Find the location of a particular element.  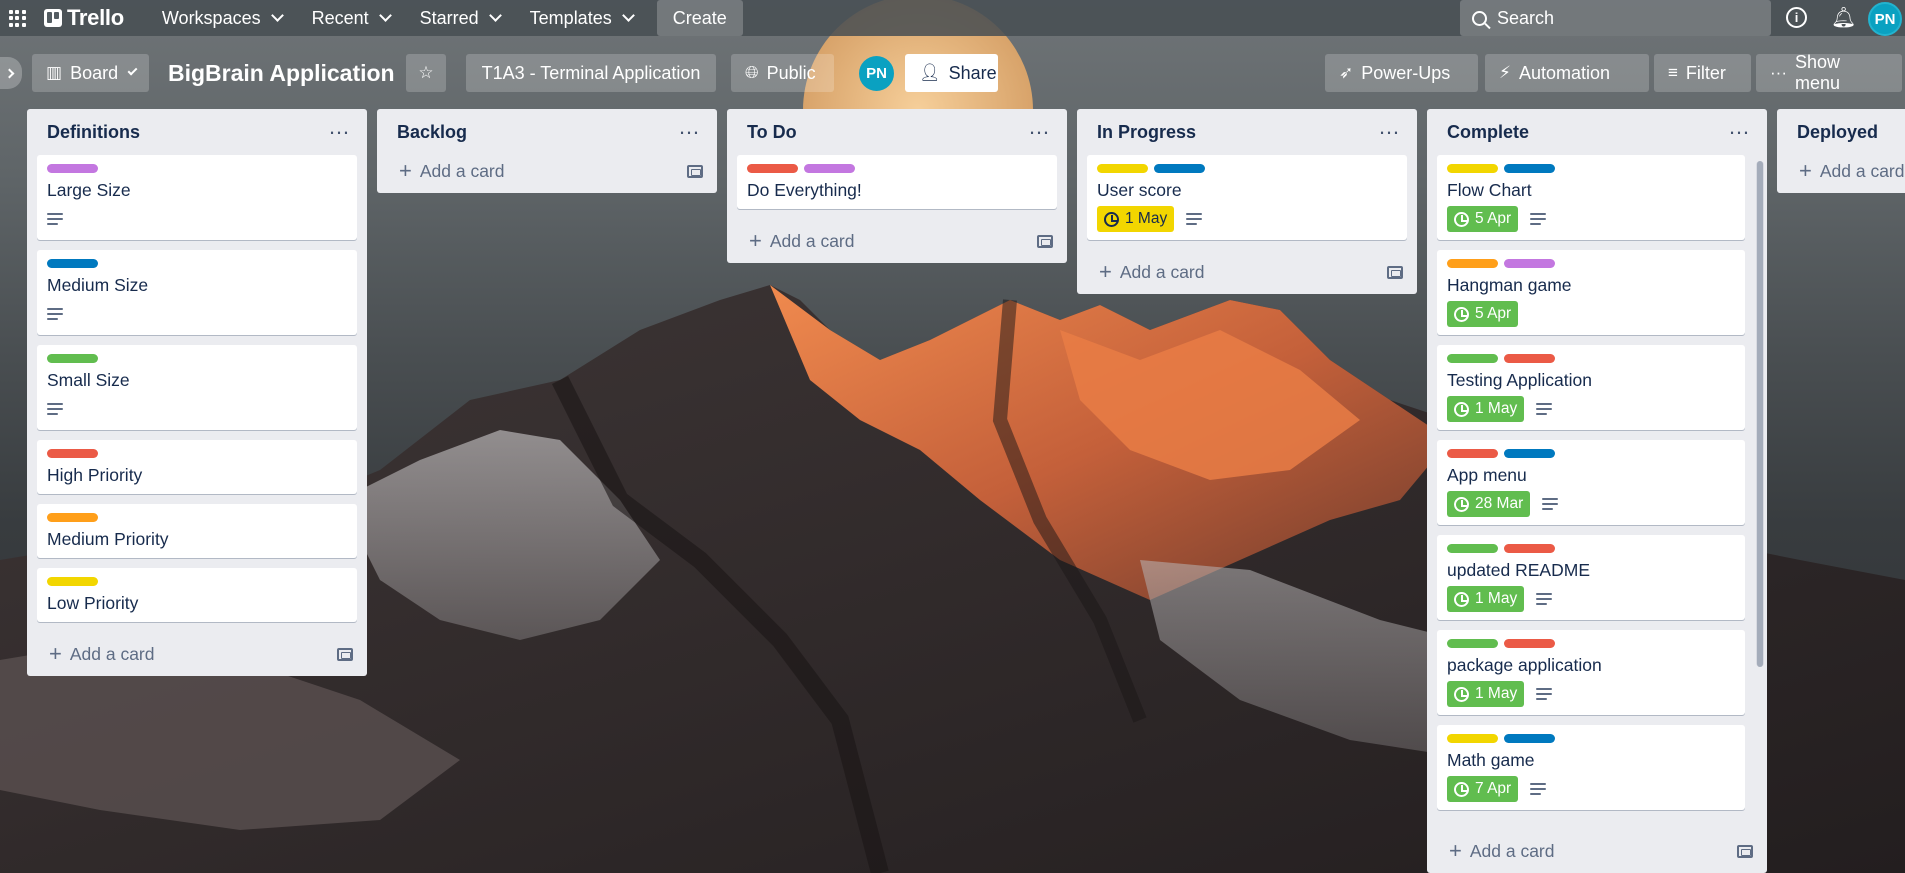

recent-menu-button: Recent is located at coordinates (351, 18).